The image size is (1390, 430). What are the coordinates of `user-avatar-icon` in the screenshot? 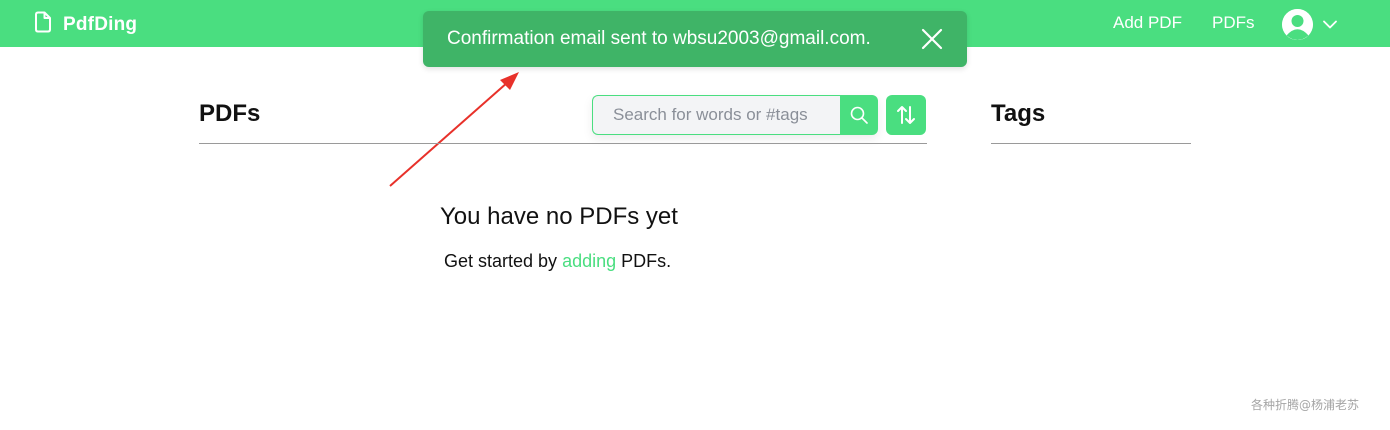 It's located at (1297, 24).